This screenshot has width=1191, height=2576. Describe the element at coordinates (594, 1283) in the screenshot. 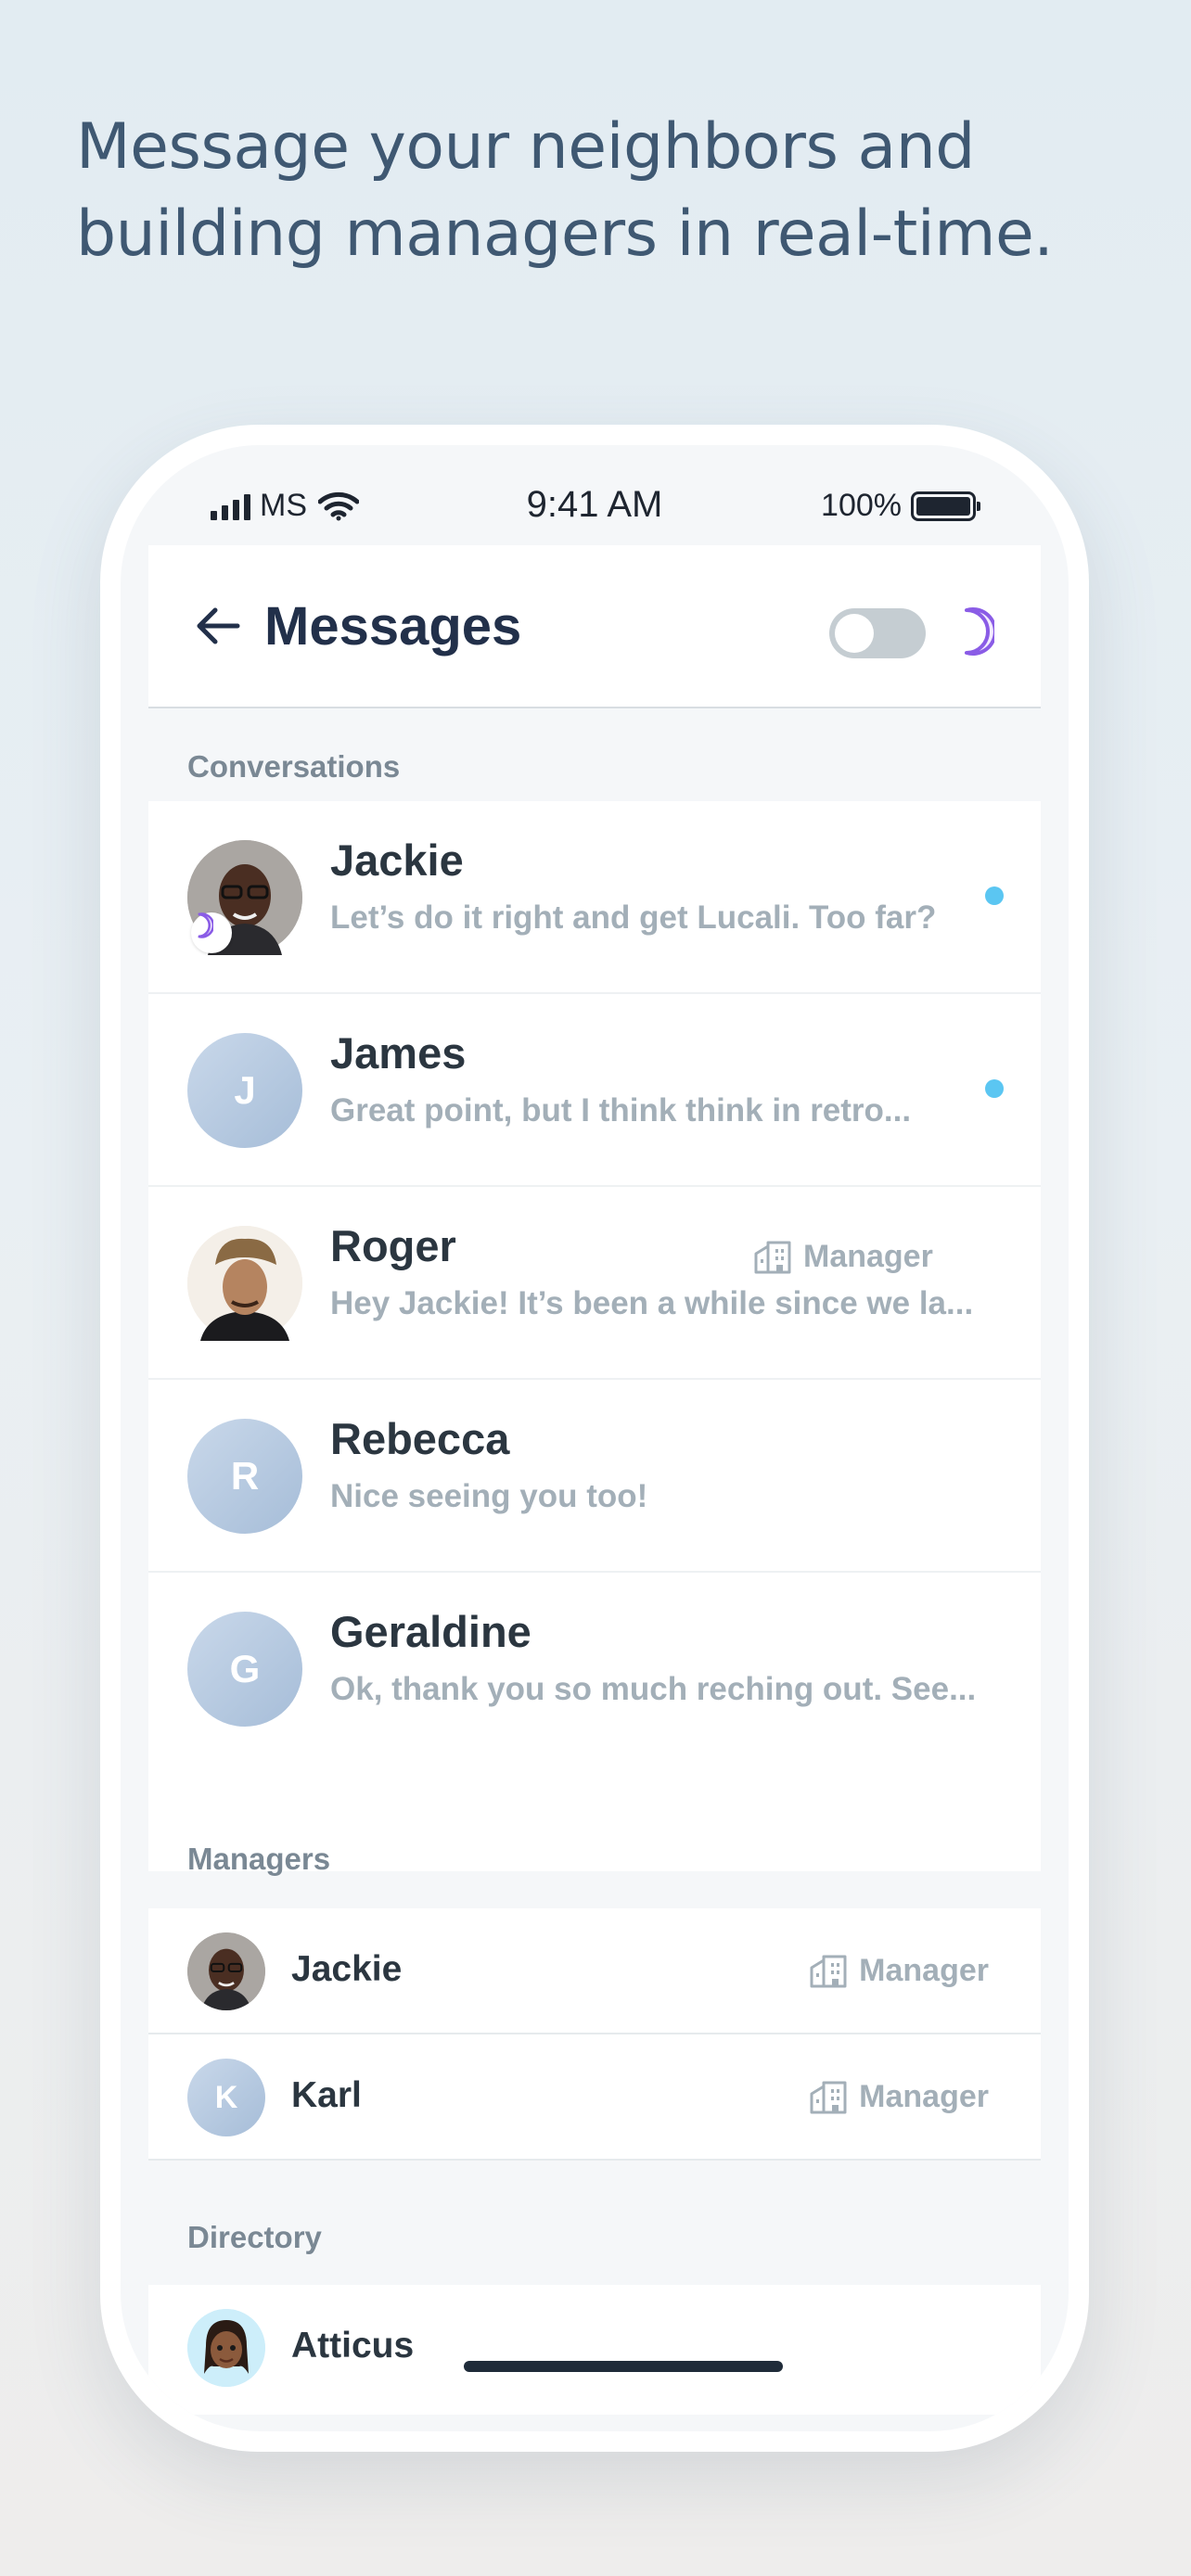

I see `conversation-row: Roger Manager Hey Jackie! It’s been a wh` at that location.